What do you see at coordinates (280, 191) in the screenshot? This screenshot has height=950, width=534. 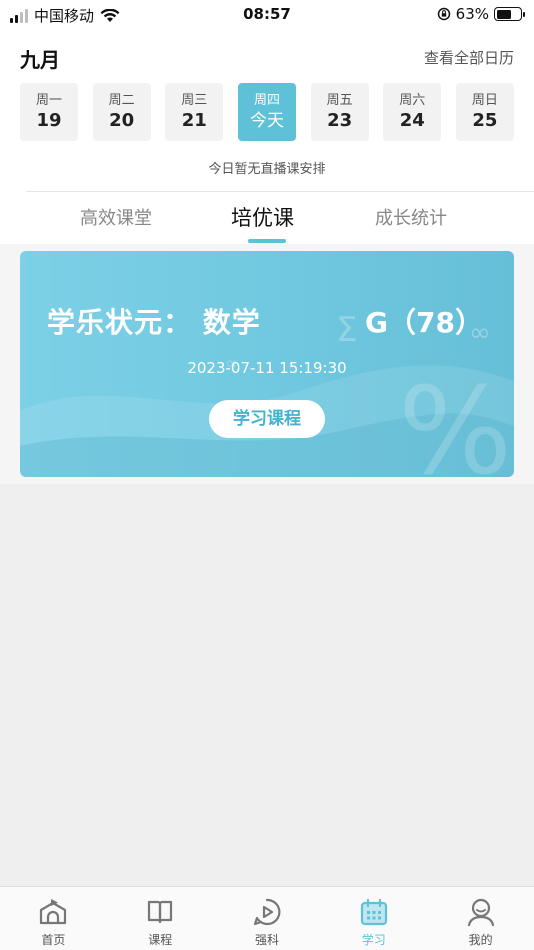 I see `divider` at bounding box center [280, 191].